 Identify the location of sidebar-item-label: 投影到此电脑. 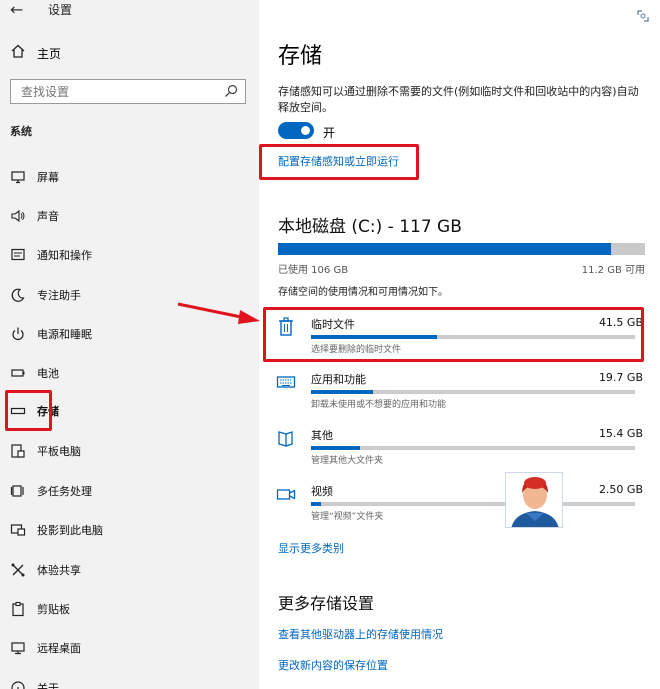
(70, 530).